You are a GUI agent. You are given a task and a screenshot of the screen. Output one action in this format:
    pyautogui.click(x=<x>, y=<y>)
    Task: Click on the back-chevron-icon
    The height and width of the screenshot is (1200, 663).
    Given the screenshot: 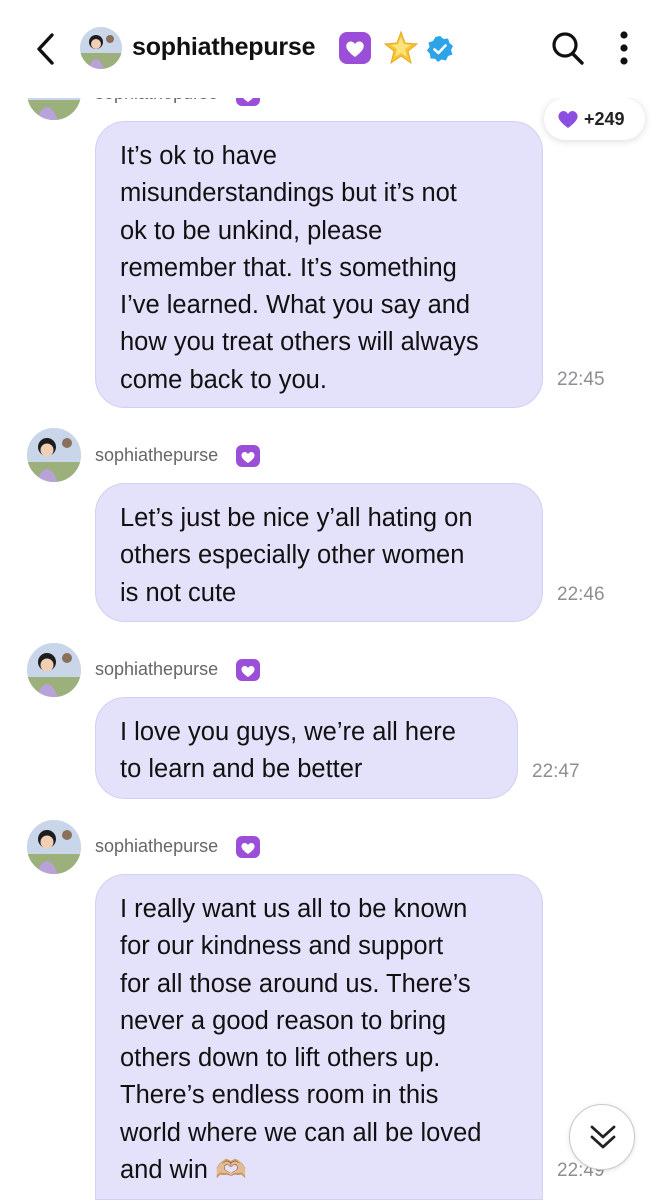 What is the action you would take?
    pyautogui.click(x=45, y=49)
    